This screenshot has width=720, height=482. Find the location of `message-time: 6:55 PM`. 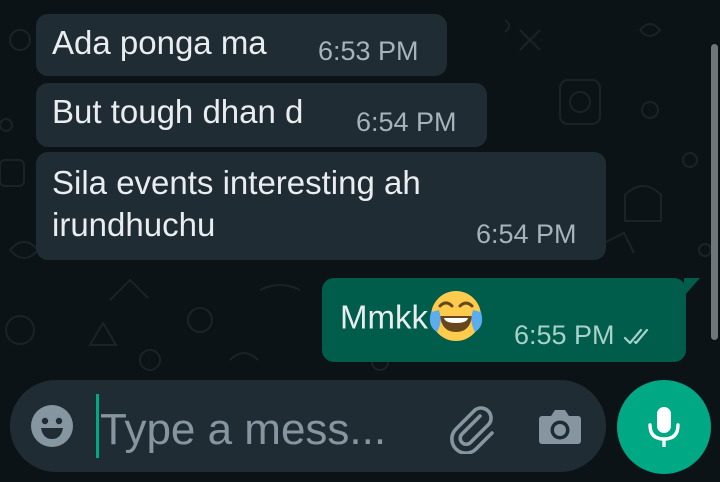

message-time: 6:55 PM is located at coordinates (584, 335).